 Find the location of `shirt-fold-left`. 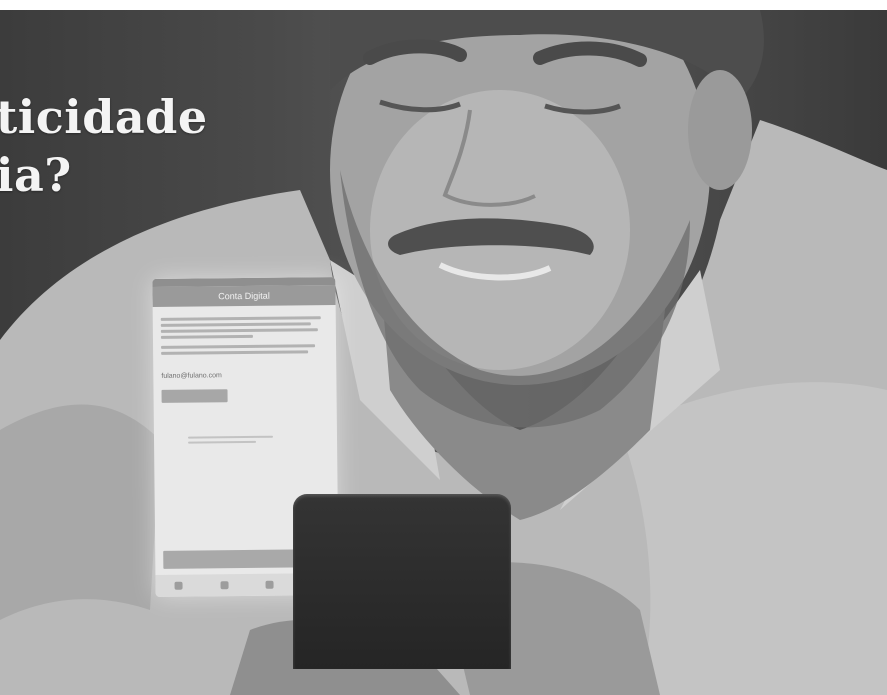

shirt-fold-left is located at coordinates (80, 512).